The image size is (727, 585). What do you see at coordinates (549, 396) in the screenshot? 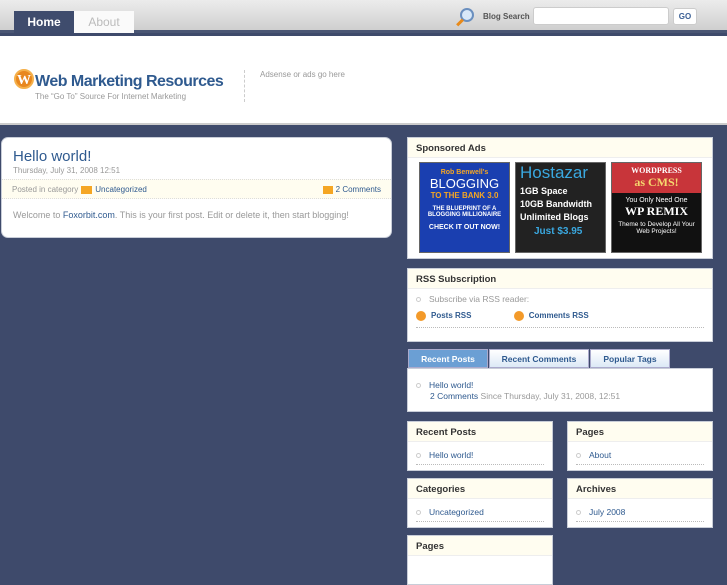
I see `recent-post-date: Since Thursday, July 31, 2008, 12:51` at bounding box center [549, 396].